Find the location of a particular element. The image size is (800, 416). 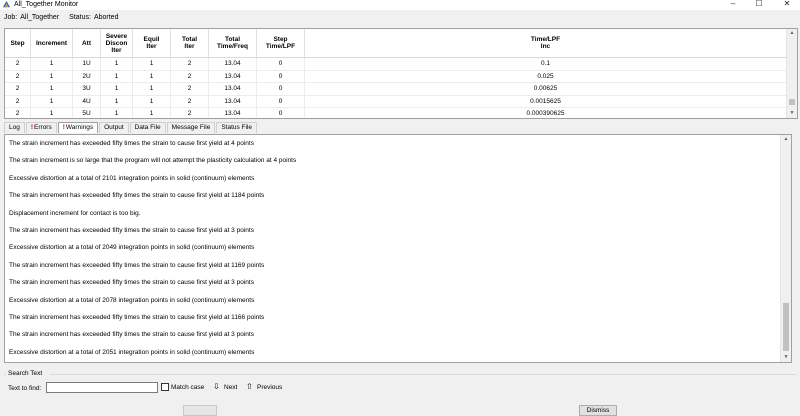

tab-label: Status File is located at coordinates (237, 127).